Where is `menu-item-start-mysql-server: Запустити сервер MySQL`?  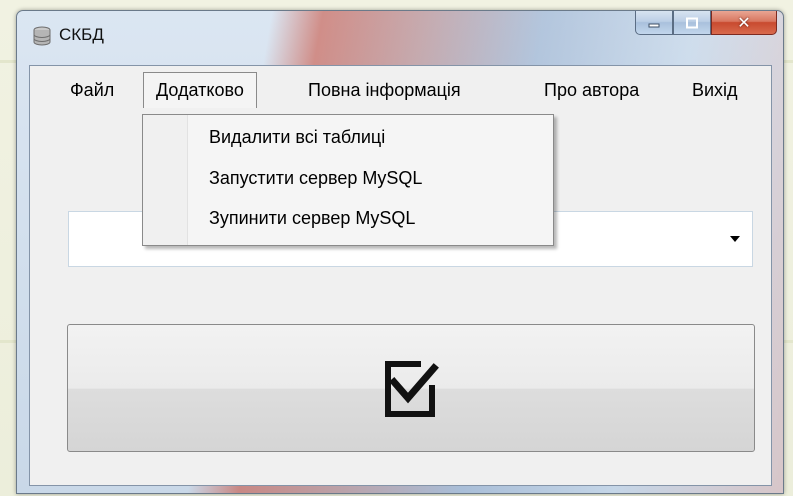 menu-item-start-mysql-server: Запустити сервер MySQL is located at coordinates (315, 178).